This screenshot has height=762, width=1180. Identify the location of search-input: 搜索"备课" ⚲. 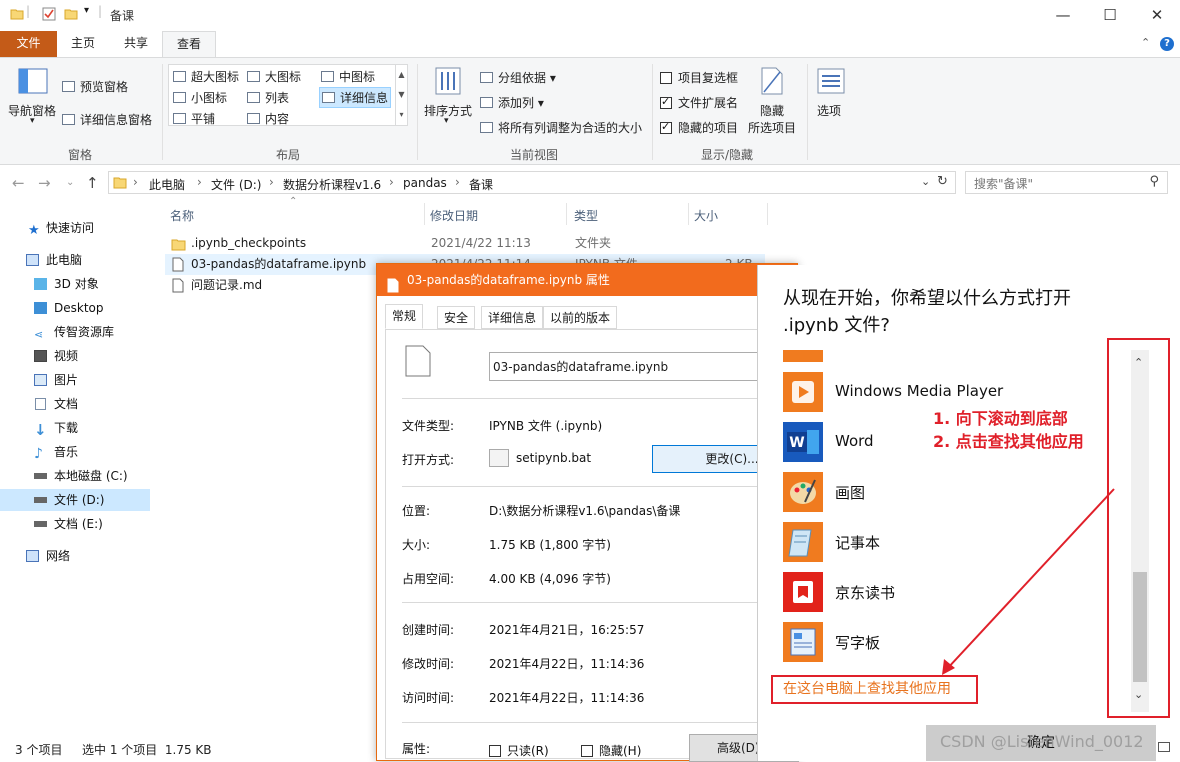
(1066, 182).